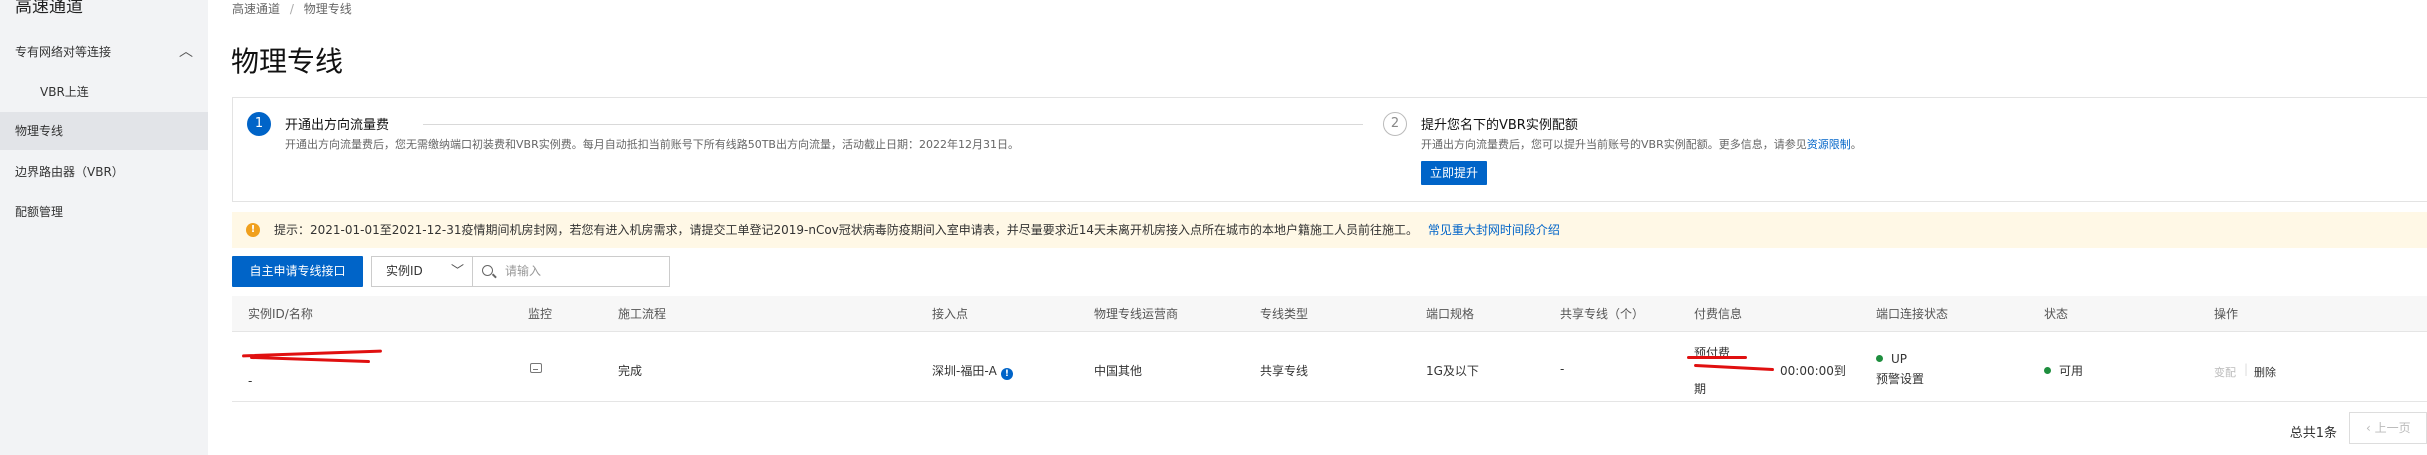  What do you see at coordinates (104, 92) in the screenshot?
I see `sidebar-item-vbr-uplink: VBR上连` at bounding box center [104, 92].